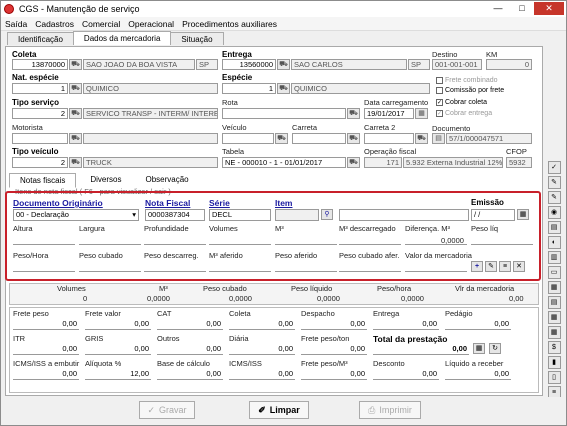 This screenshot has width=567, height=426. Describe the element at coordinates (421, 138) in the screenshot. I see `carreta2-lookup-button: ⛟` at that location.